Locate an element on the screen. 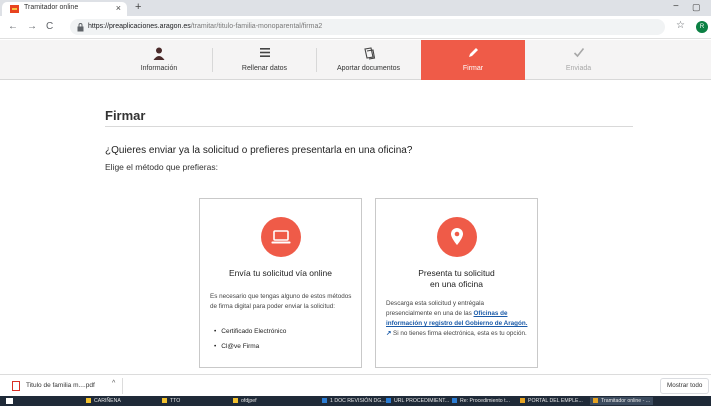 The width and height of the screenshot is (711, 406). pen-icon is located at coordinates (473, 54).